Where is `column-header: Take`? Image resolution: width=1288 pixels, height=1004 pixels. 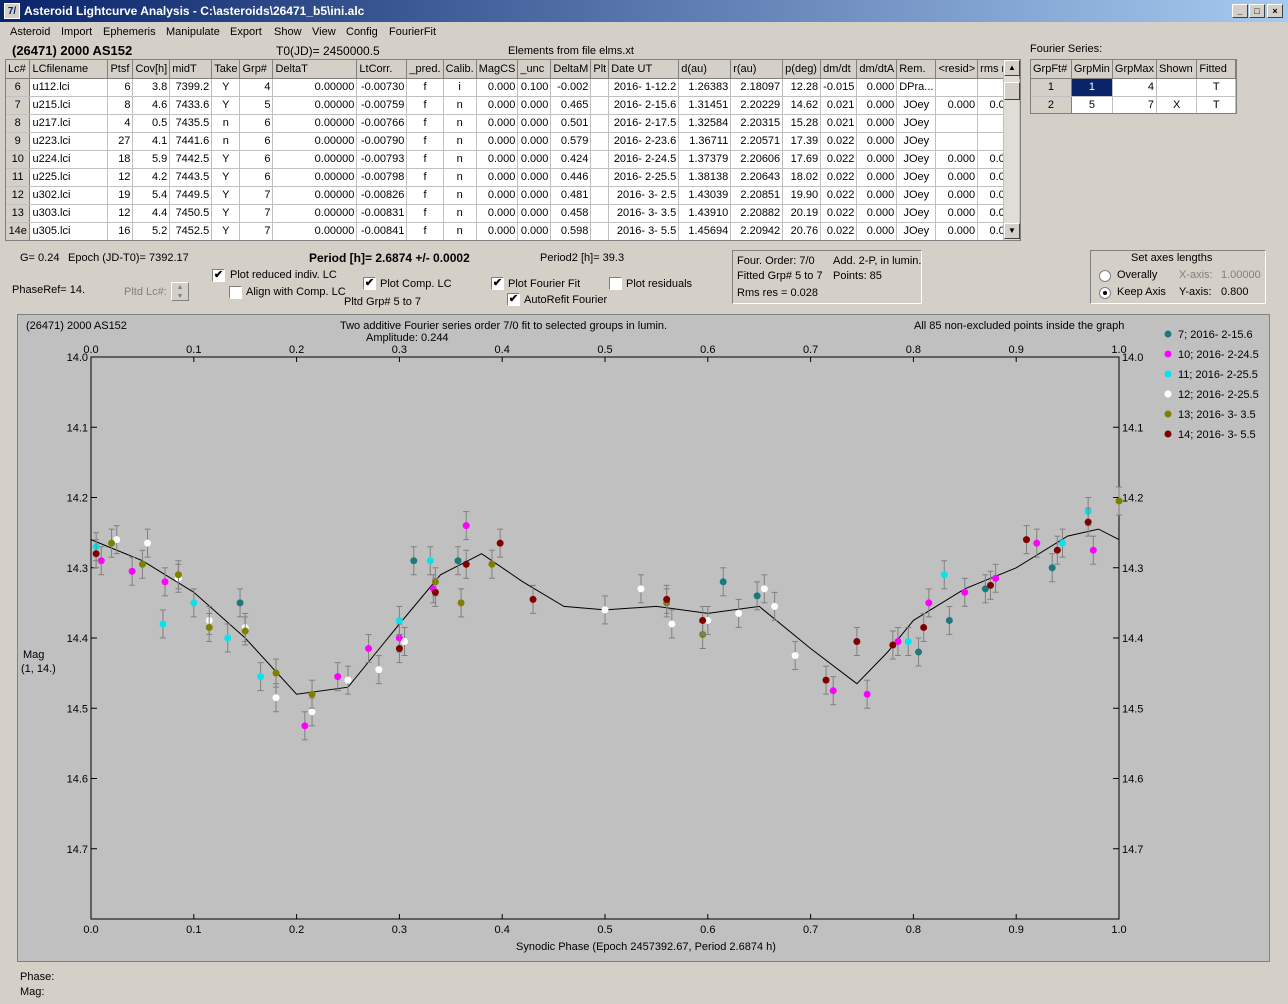
column-header: Take is located at coordinates (226, 69).